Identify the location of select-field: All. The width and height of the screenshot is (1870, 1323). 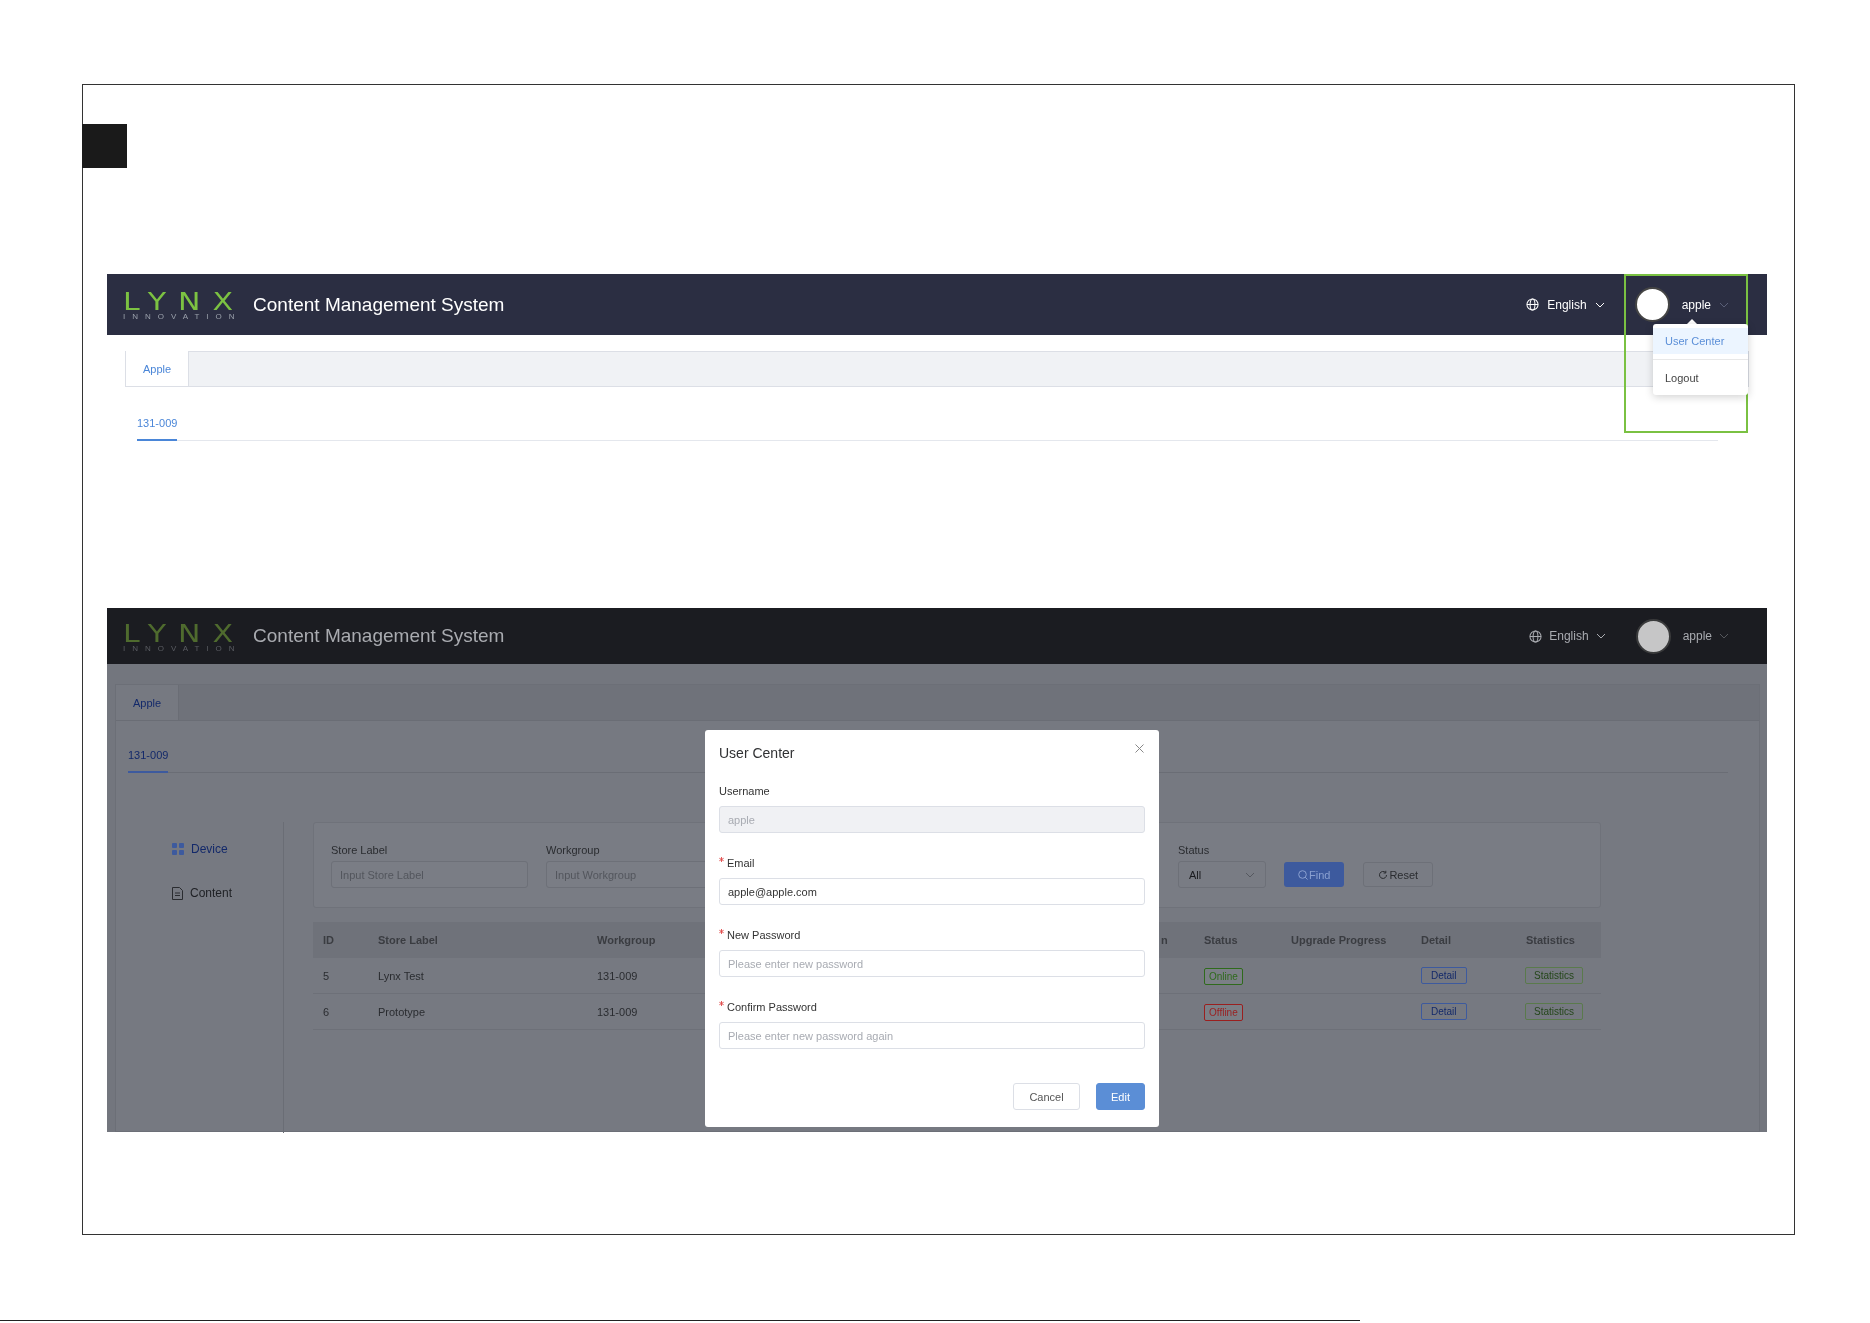
(1222, 874).